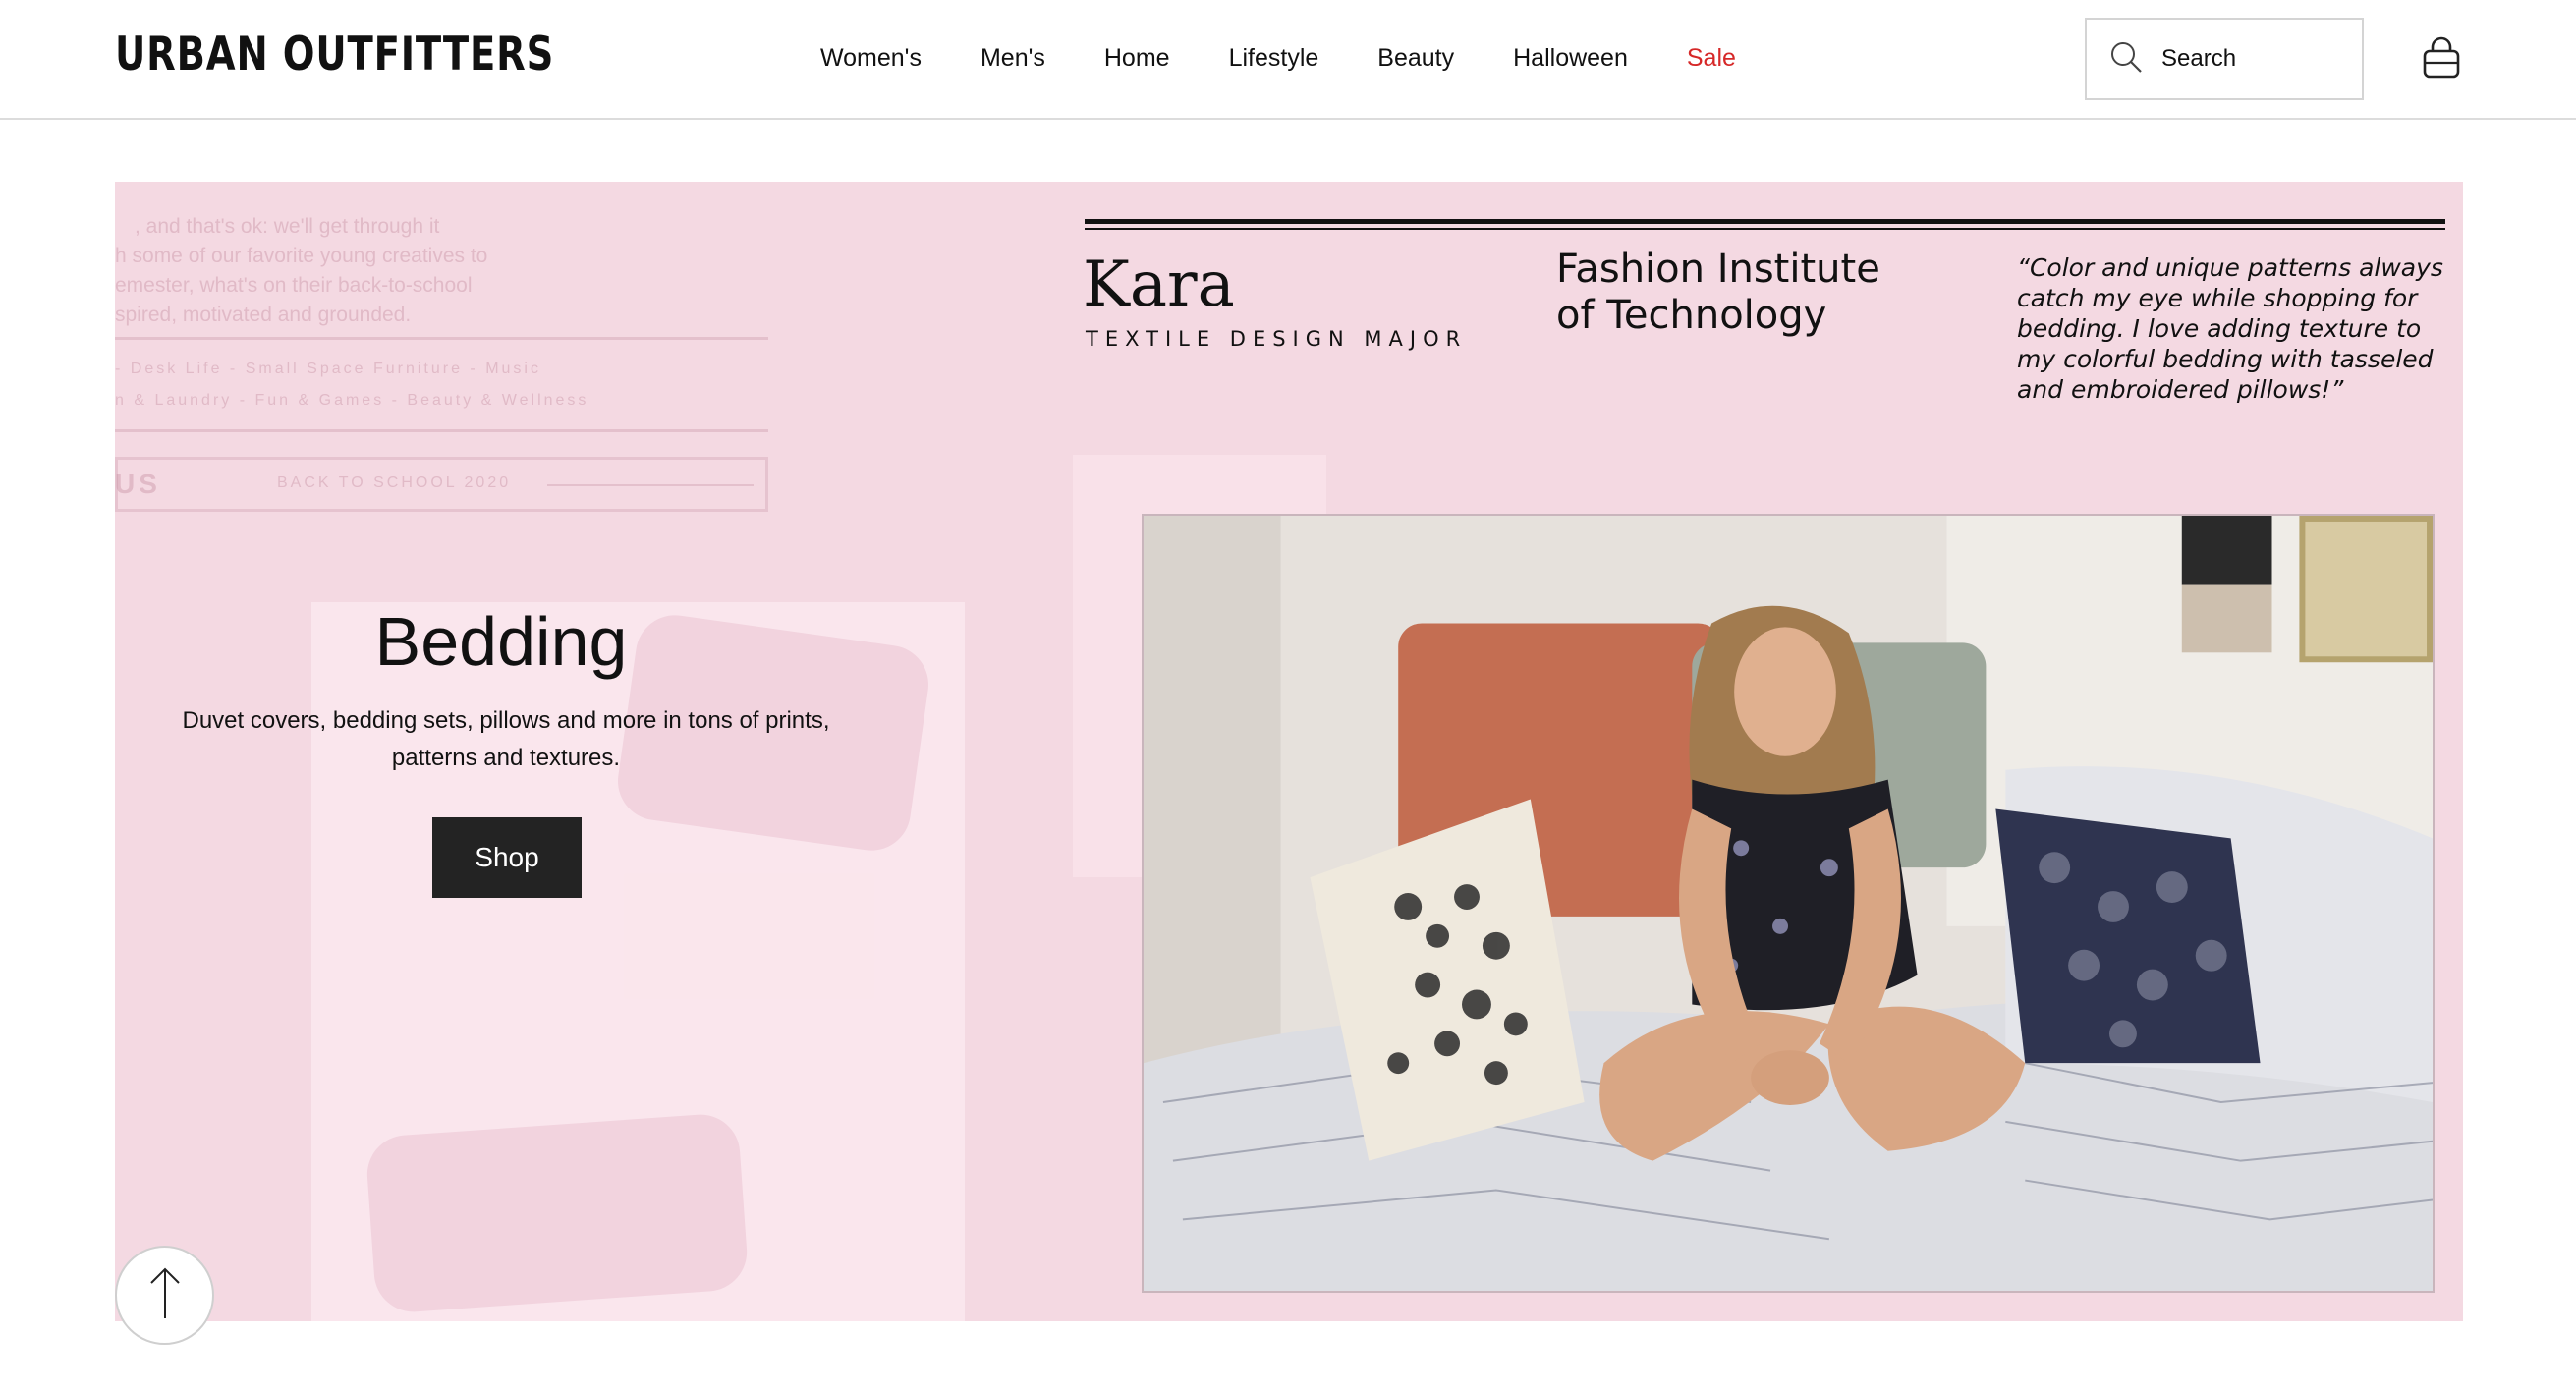 The height and width of the screenshot is (1393, 2576). What do you see at coordinates (263, 315) in the screenshot?
I see `faded-text: spired, motivated and grounded.` at bounding box center [263, 315].